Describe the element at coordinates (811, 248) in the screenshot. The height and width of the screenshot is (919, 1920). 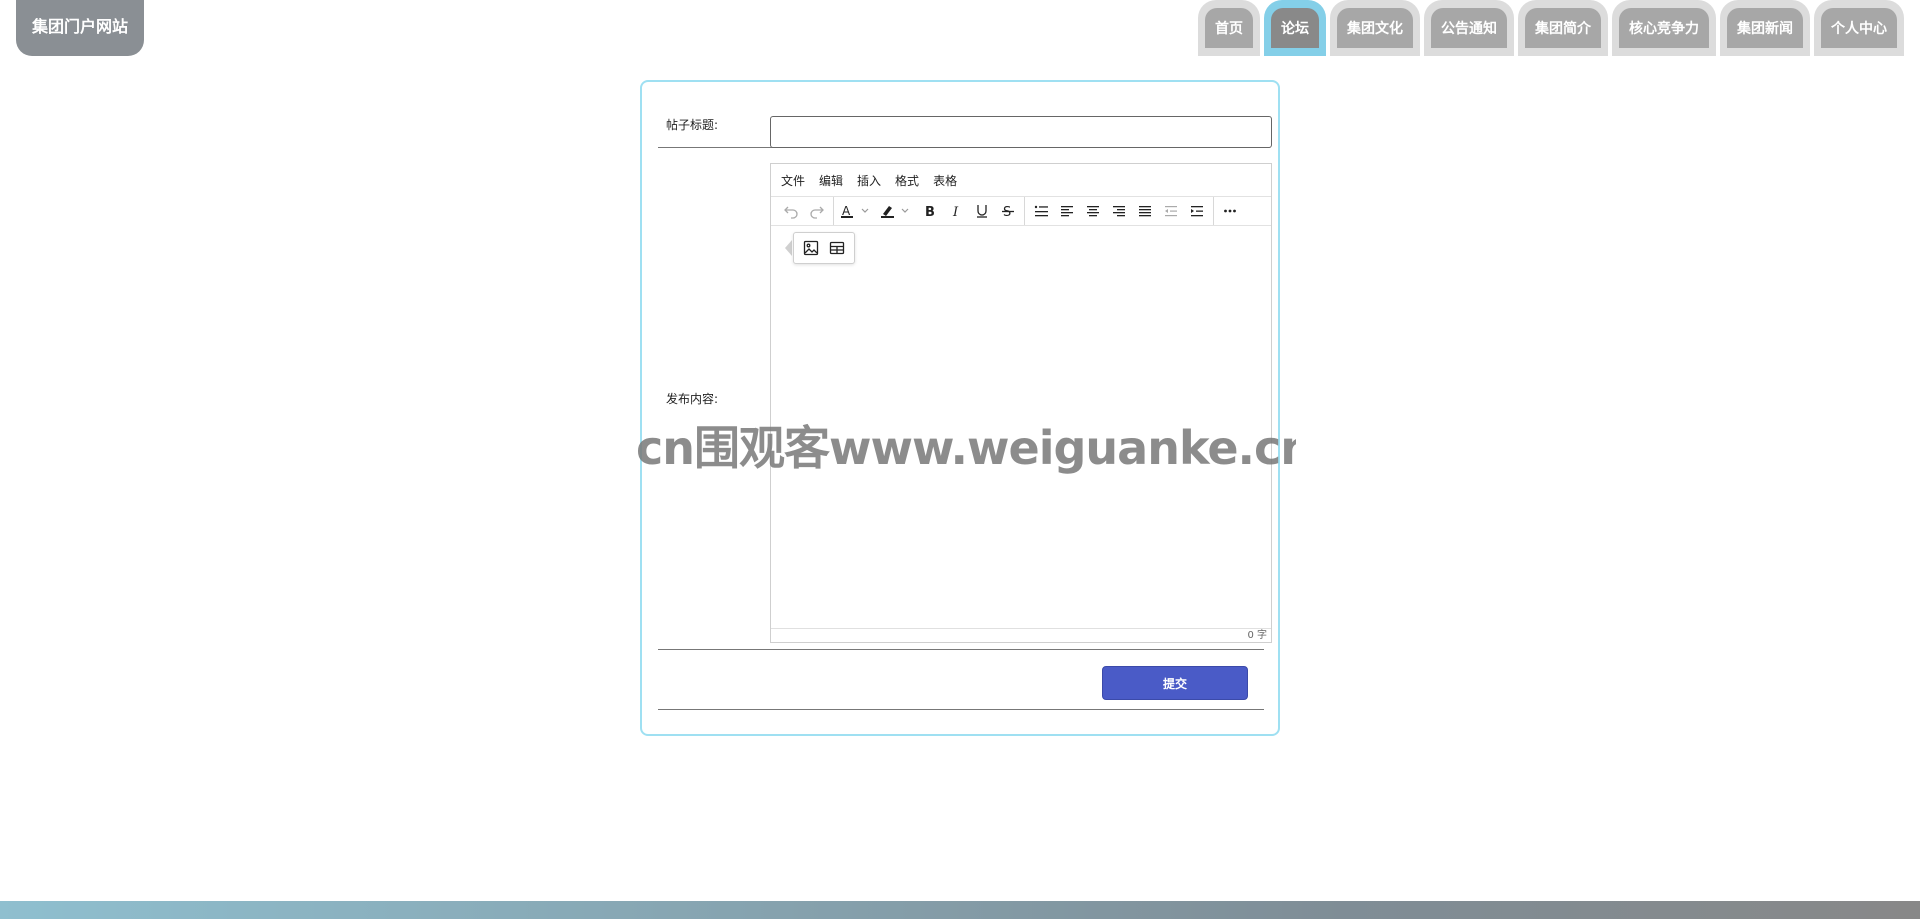
I see `image-icon` at that location.